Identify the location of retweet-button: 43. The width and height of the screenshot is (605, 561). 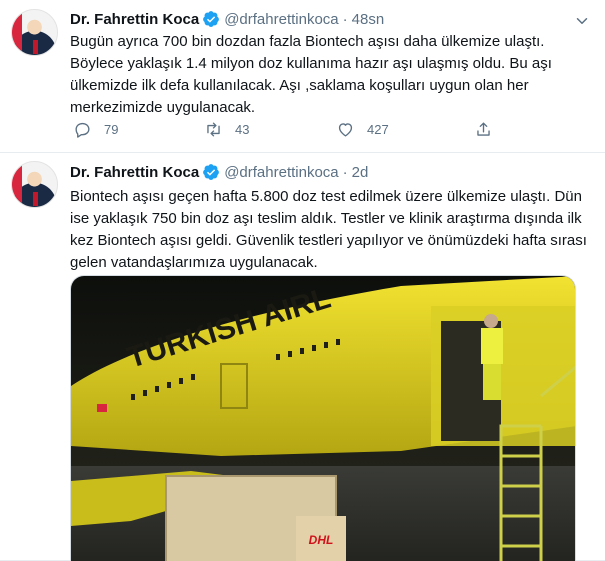
(226, 129).